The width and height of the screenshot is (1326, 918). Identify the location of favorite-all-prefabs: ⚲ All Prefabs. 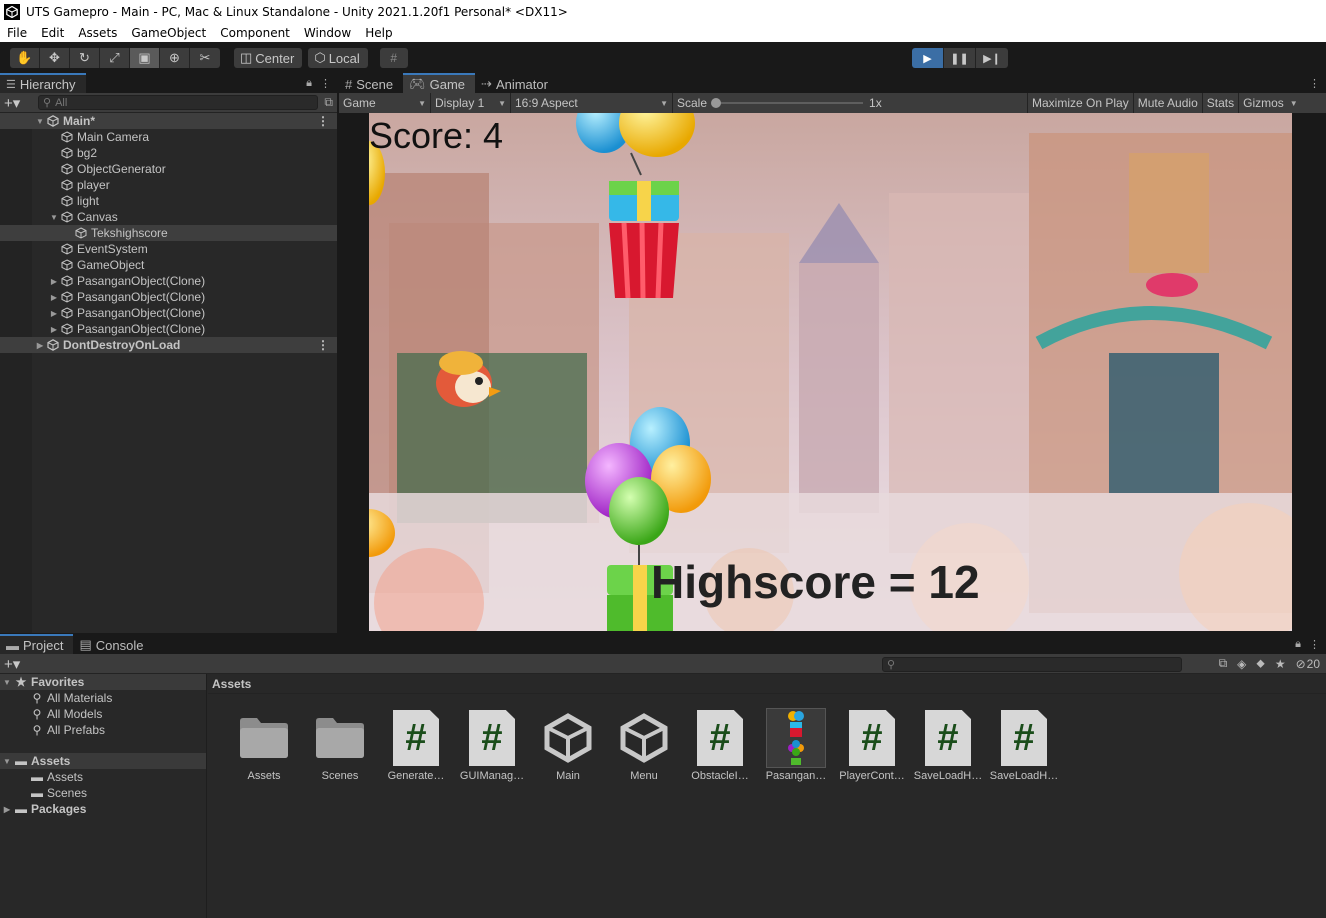
(103, 730).